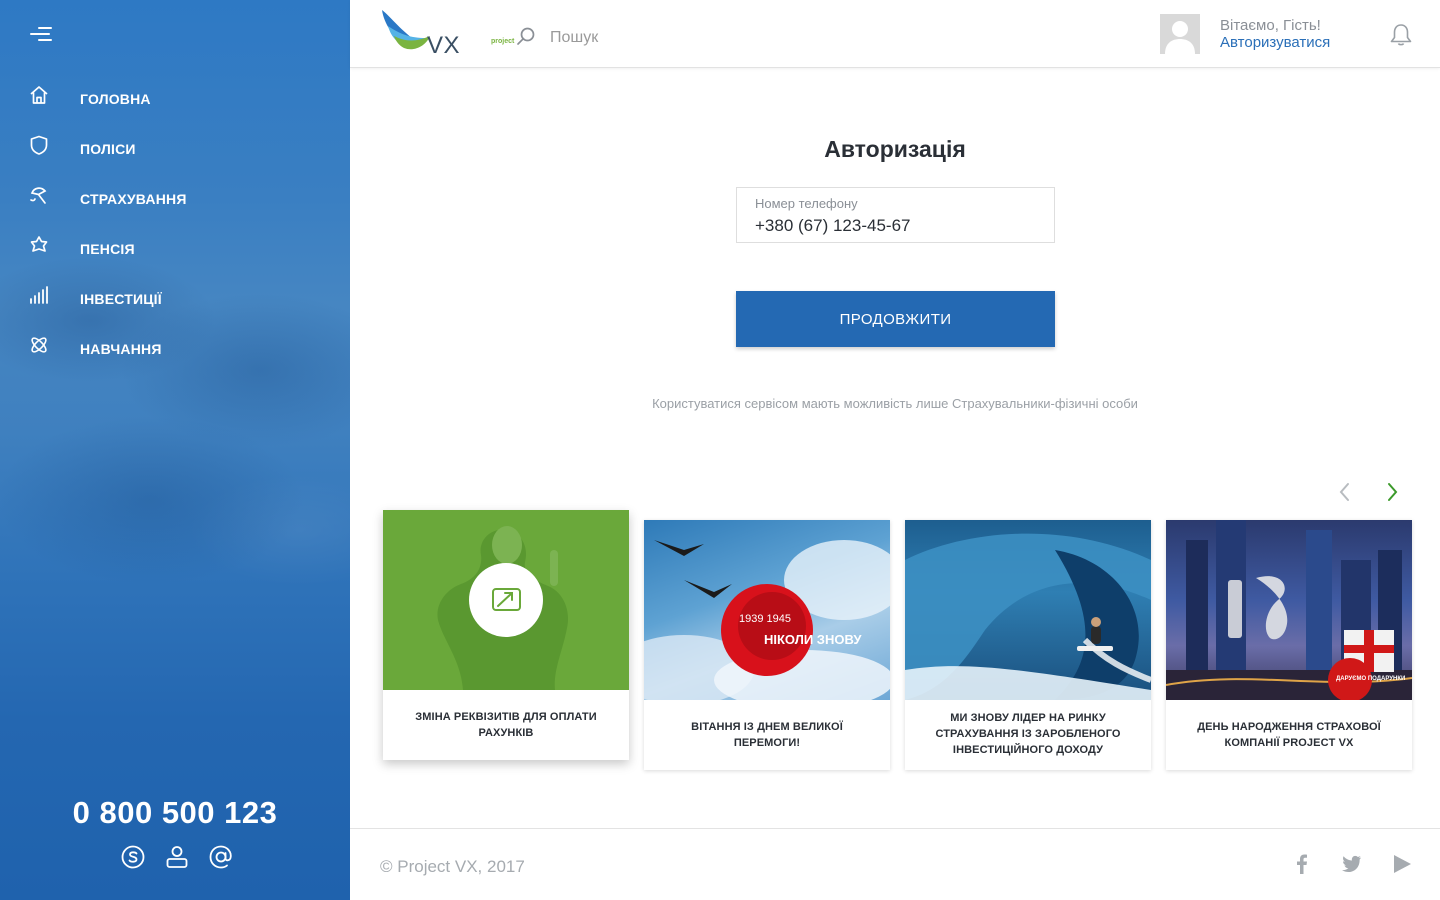 The image size is (1440, 900). Describe the element at coordinates (38, 195) in the screenshot. I see `umbrella-icon` at that location.